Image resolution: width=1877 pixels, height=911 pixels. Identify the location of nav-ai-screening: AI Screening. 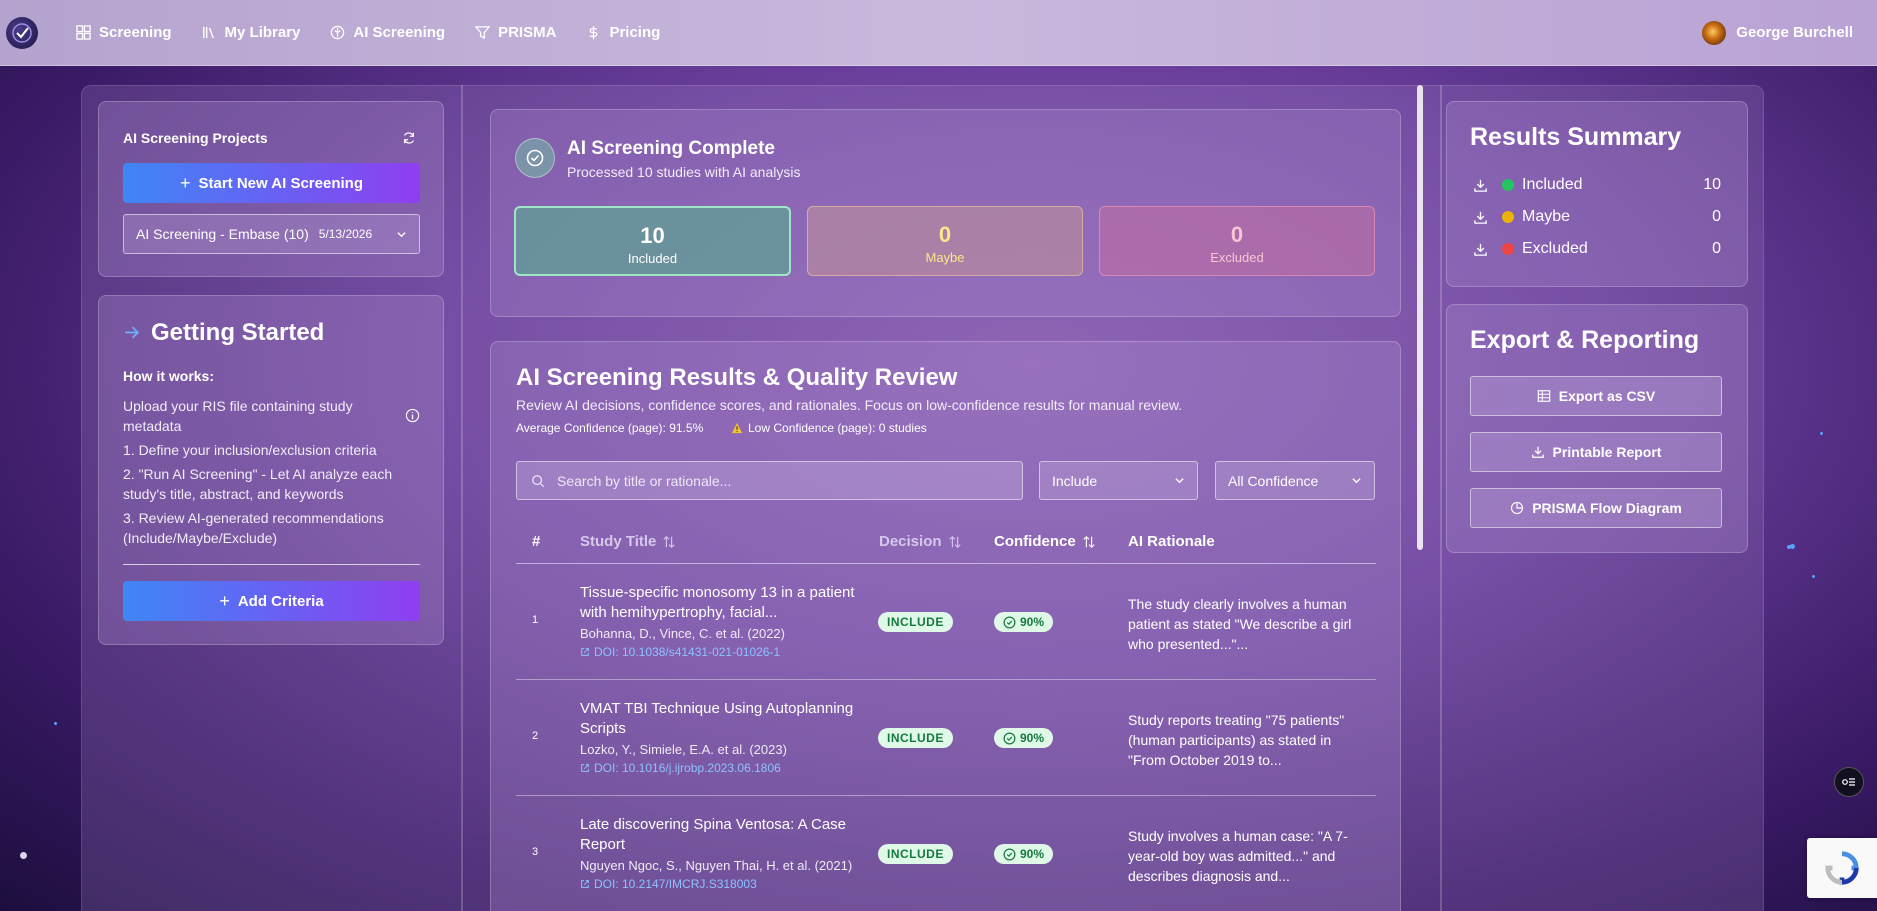
(387, 32).